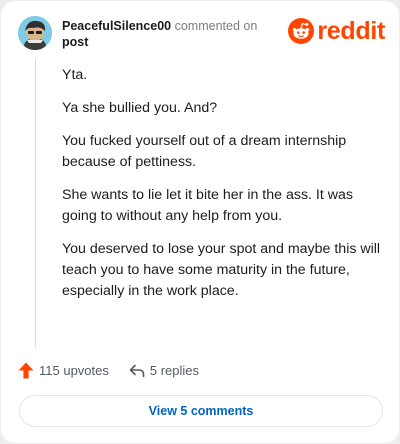  I want to click on comment-paragraph: Ya she bullied you. And?, so click(140, 108).